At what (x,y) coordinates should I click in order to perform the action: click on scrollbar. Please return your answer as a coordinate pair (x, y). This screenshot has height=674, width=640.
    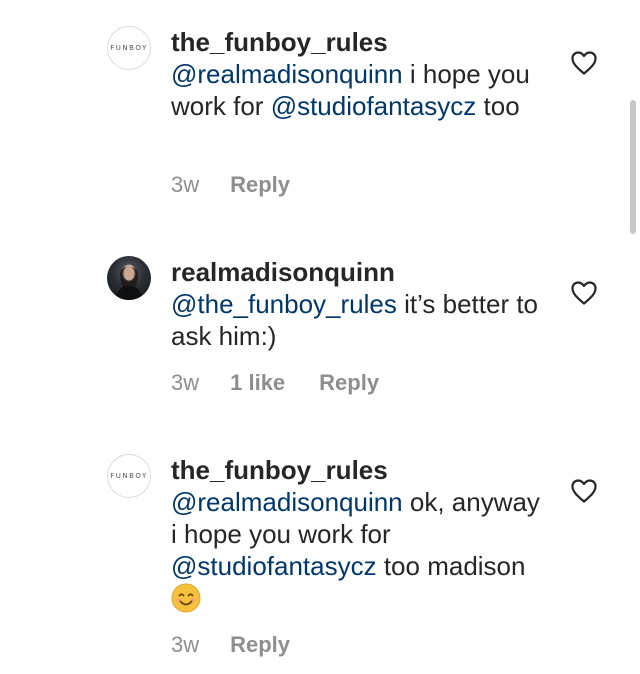
    Looking at the image, I should click on (633, 167).